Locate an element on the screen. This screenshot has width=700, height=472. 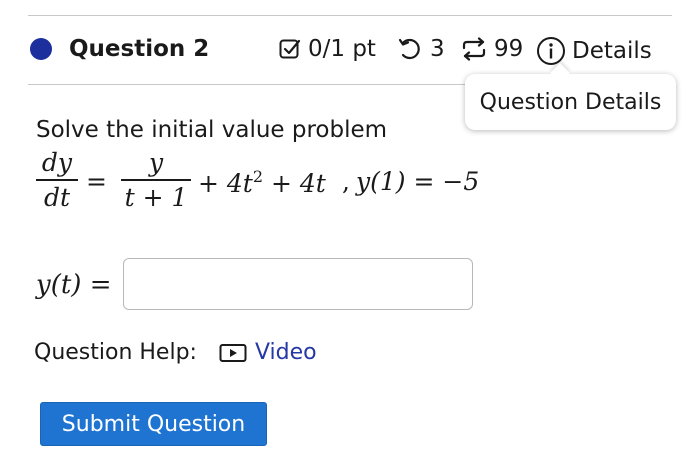
tooltip-text: Question Details is located at coordinates (570, 102).